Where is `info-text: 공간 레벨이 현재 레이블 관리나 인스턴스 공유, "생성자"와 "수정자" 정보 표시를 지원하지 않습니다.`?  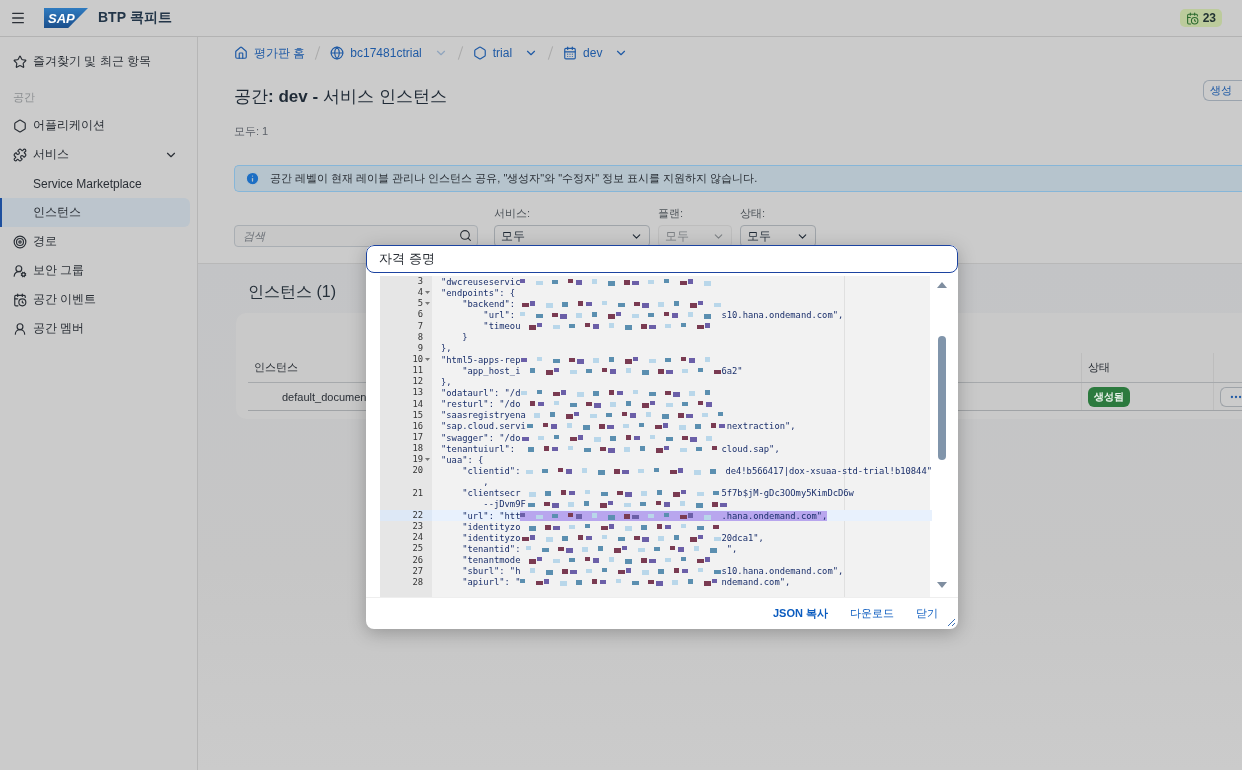 info-text: 공간 레벨이 현재 레이블 관리나 인스턴스 공유, "생성자"와 "수정자" 정보 표시를 지원하지 않습니다. is located at coordinates (514, 178).